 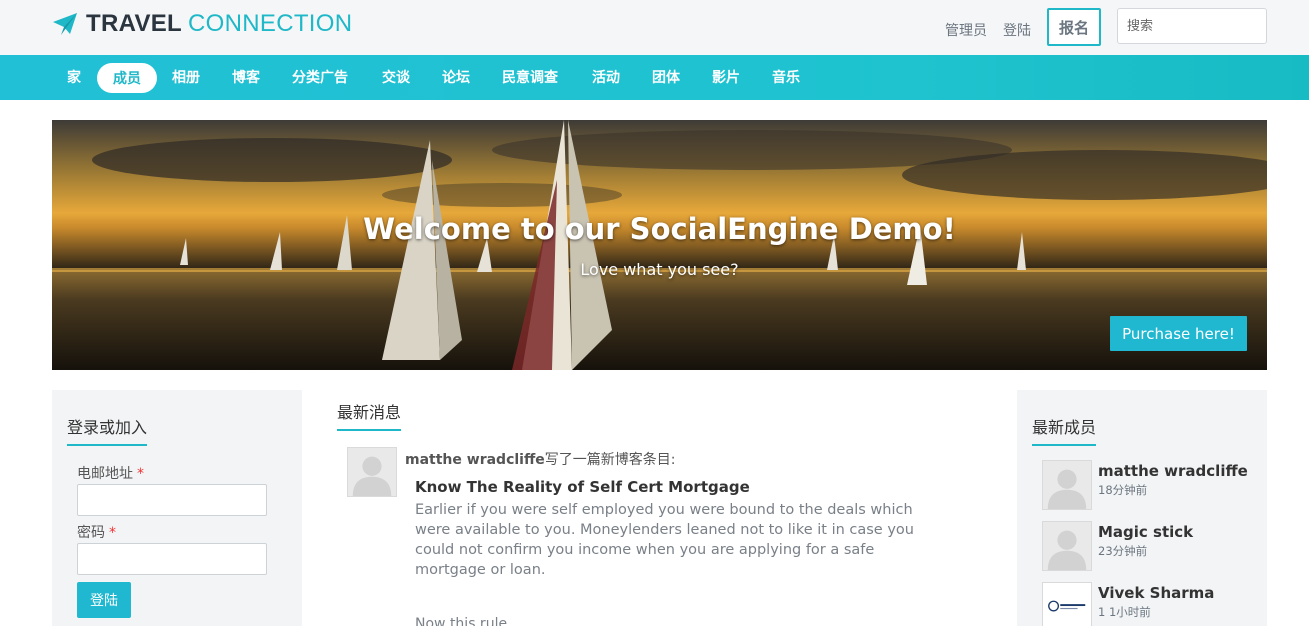 What do you see at coordinates (659, 229) in the screenshot?
I see `banner-title: Welcome to our SocialEngine Demo!` at bounding box center [659, 229].